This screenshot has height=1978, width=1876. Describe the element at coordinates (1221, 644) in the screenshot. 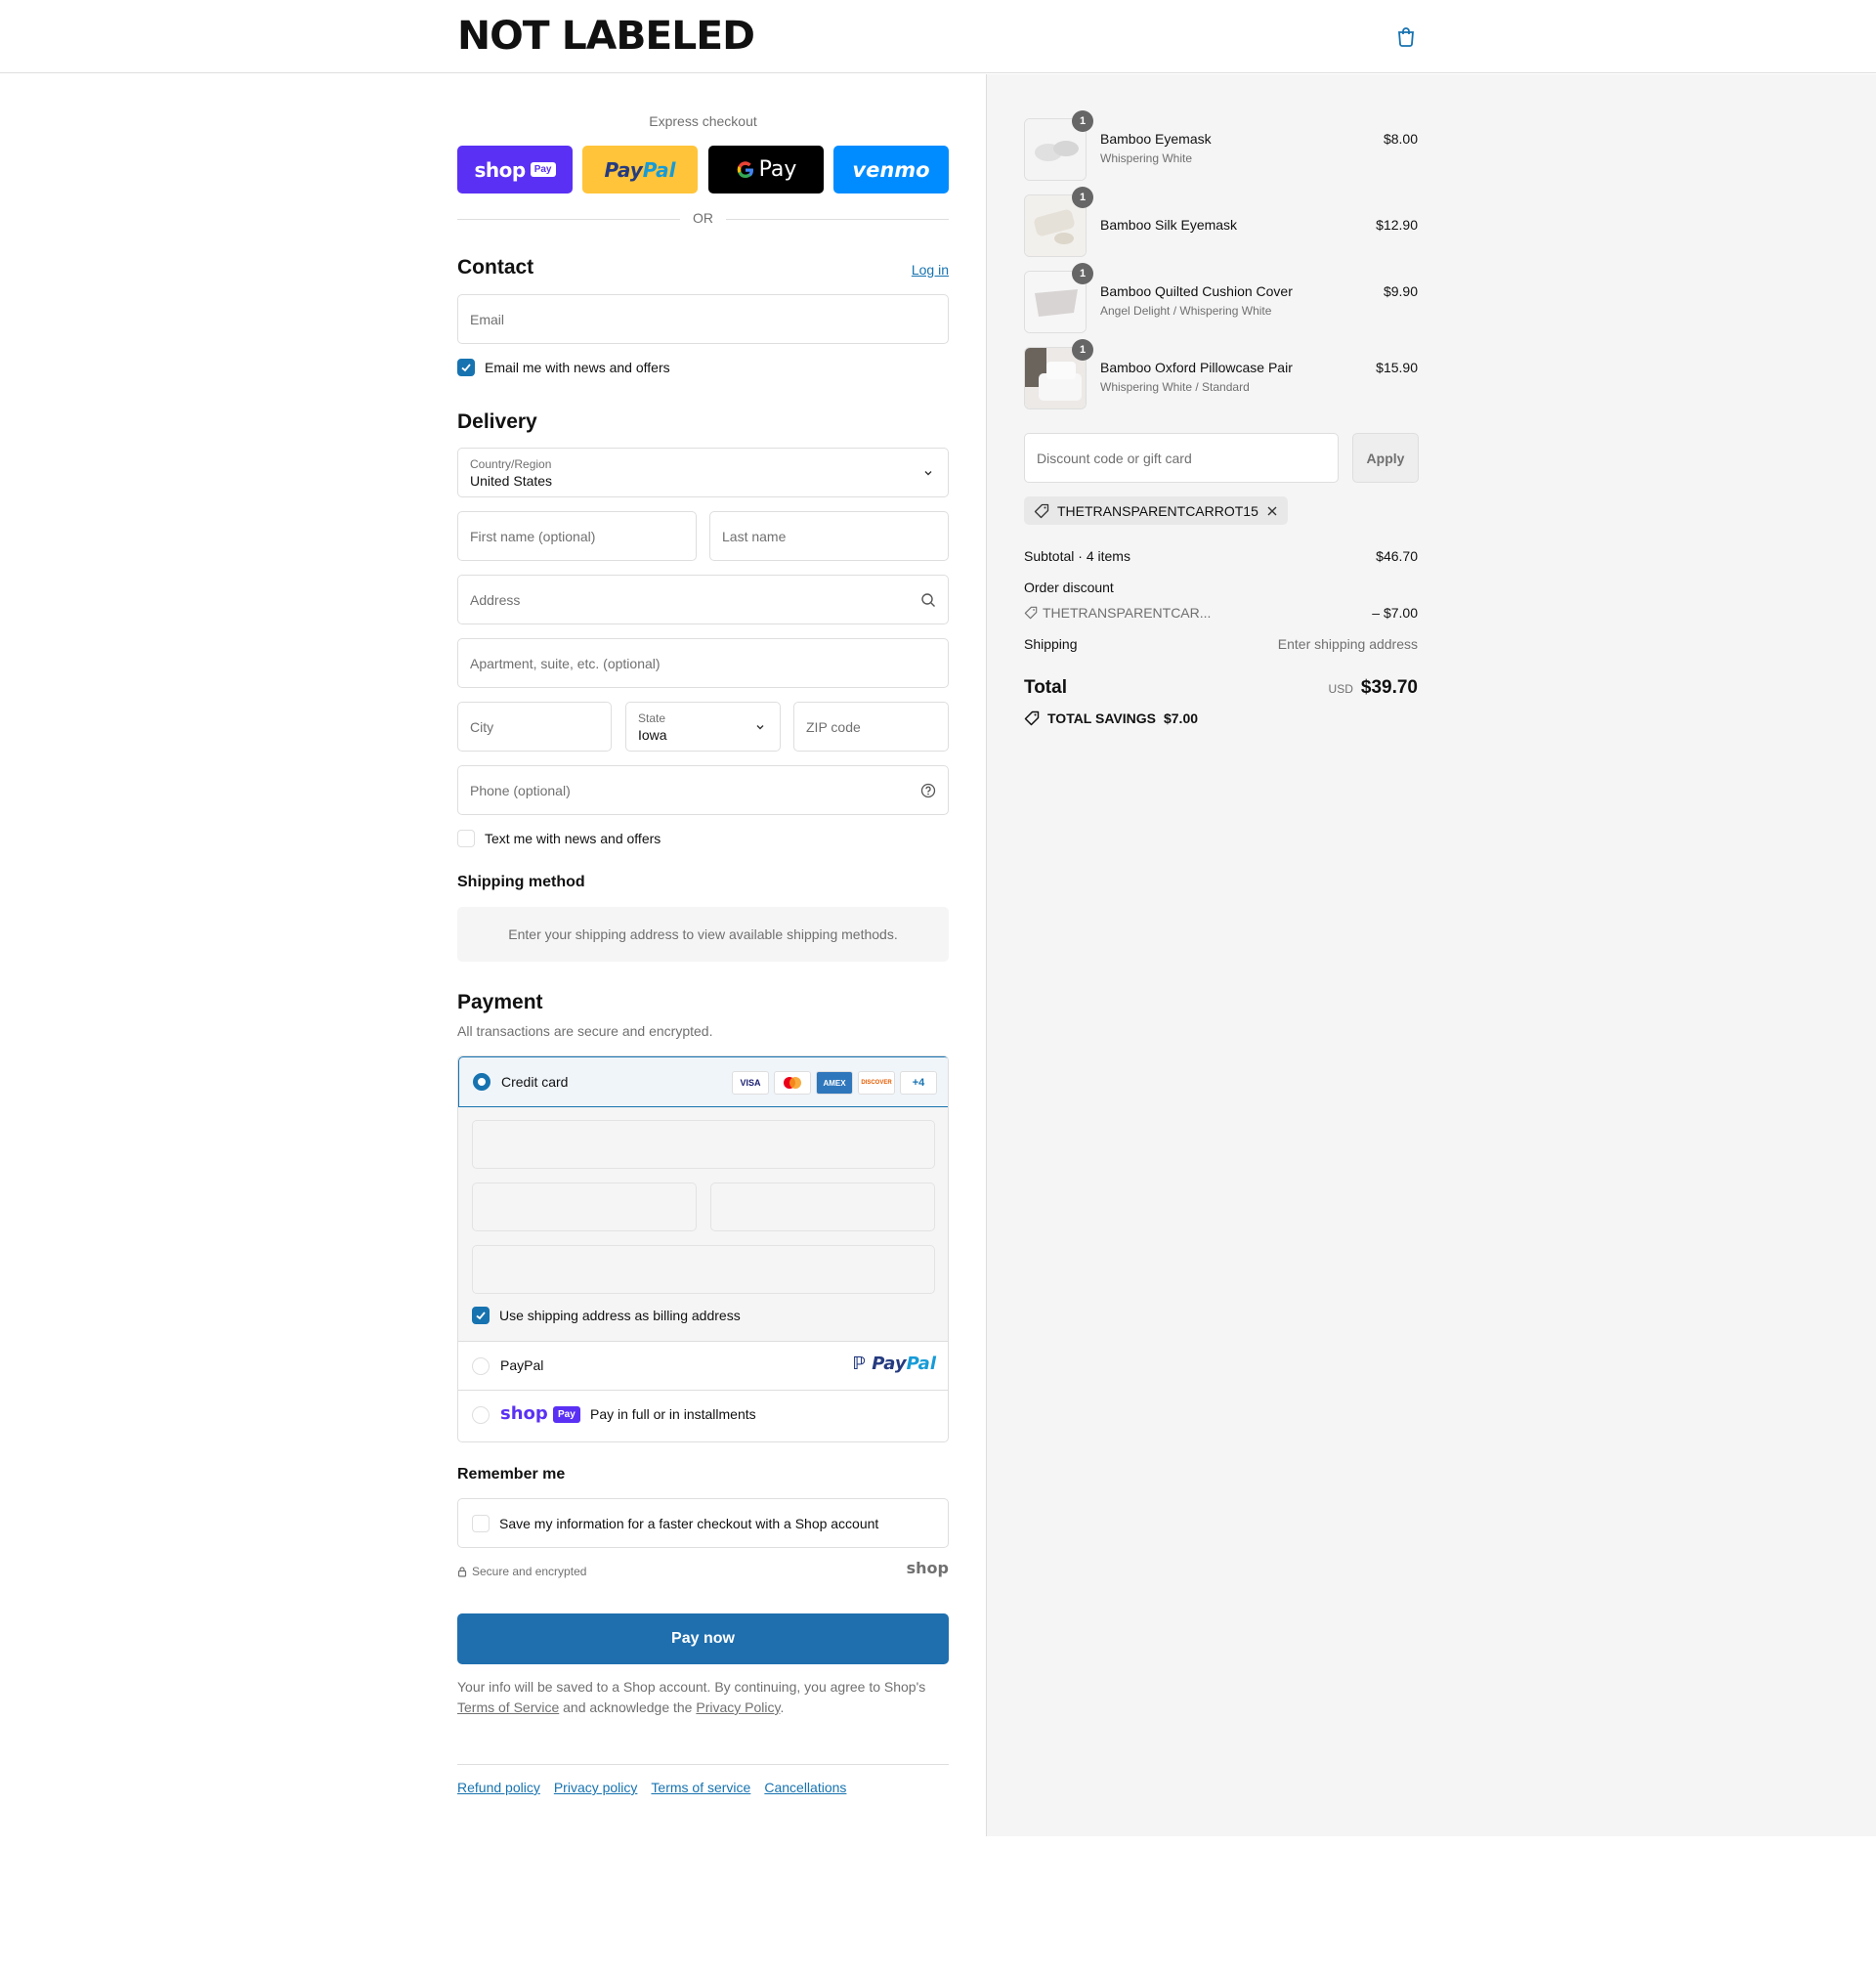

I see `shipping-row: Shipping Enter shipping address` at that location.